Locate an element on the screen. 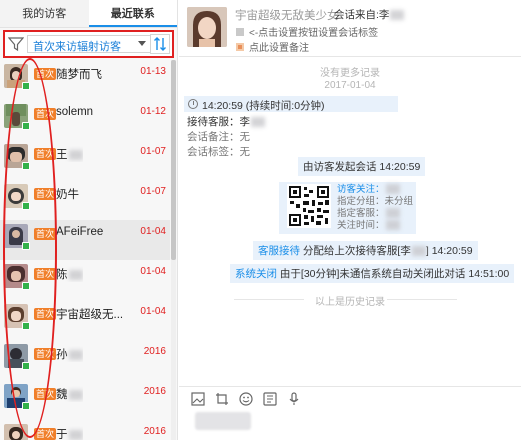  qr-agent-line: 指定客服： is located at coordinates (375, 214).